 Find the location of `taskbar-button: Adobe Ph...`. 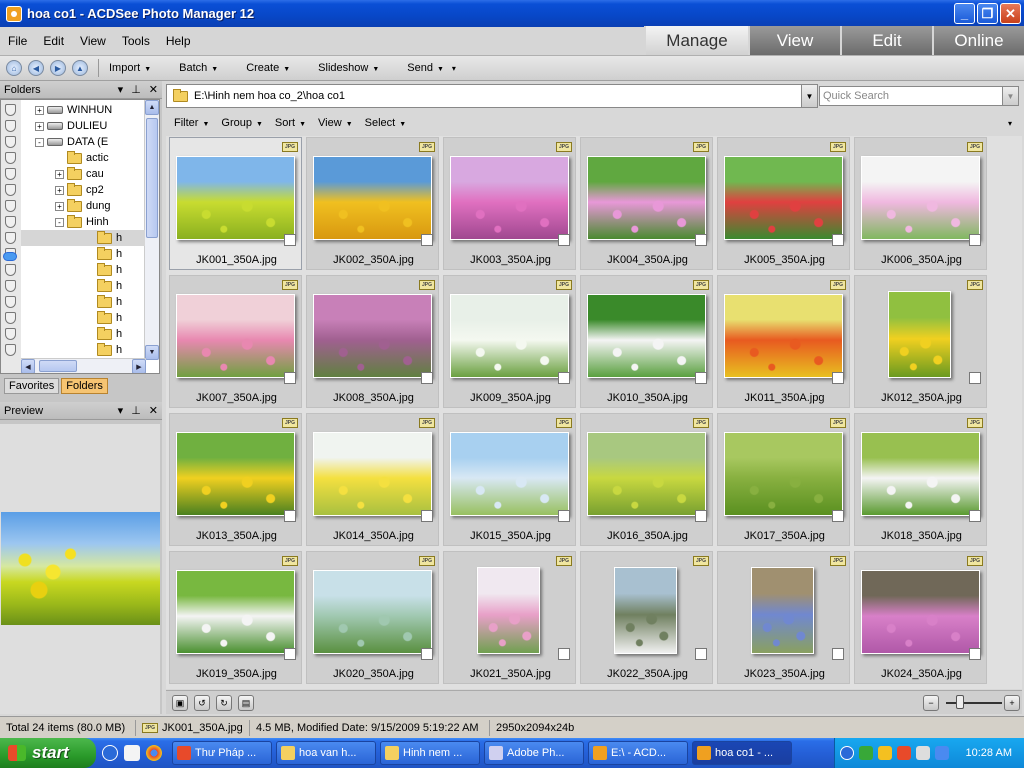

taskbar-button: Adobe Ph... is located at coordinates (534, 753).